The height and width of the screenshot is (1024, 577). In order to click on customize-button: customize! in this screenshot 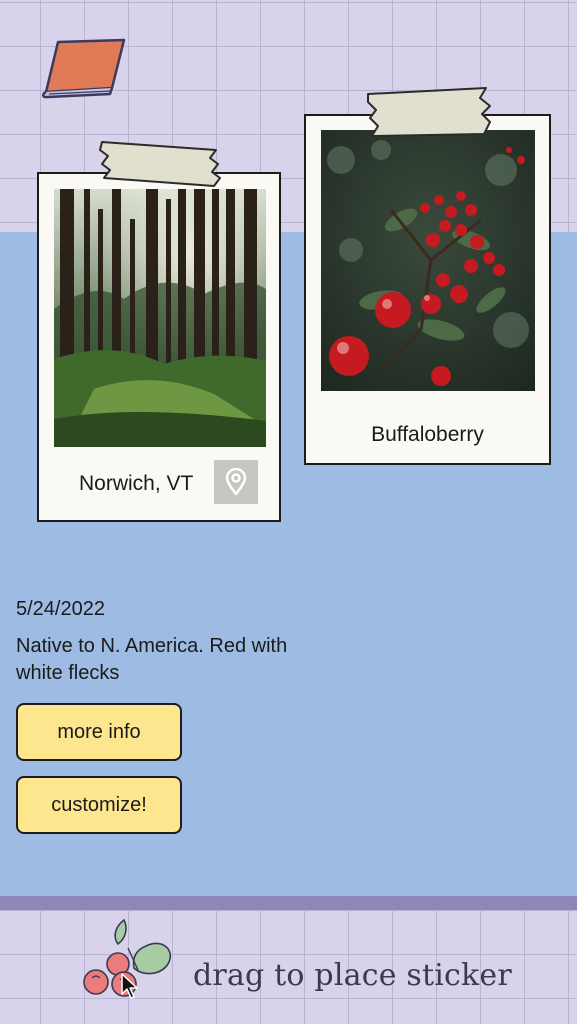, I will do `click(99, 805)`.